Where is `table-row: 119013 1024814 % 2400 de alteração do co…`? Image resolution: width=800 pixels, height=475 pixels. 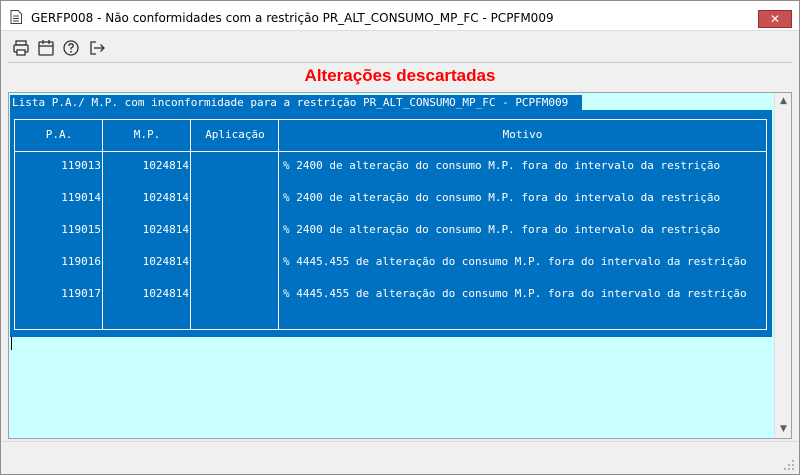
table-row: 119013 1024814 % 2400 de alteração do co… is located at coordinates (390, 174).